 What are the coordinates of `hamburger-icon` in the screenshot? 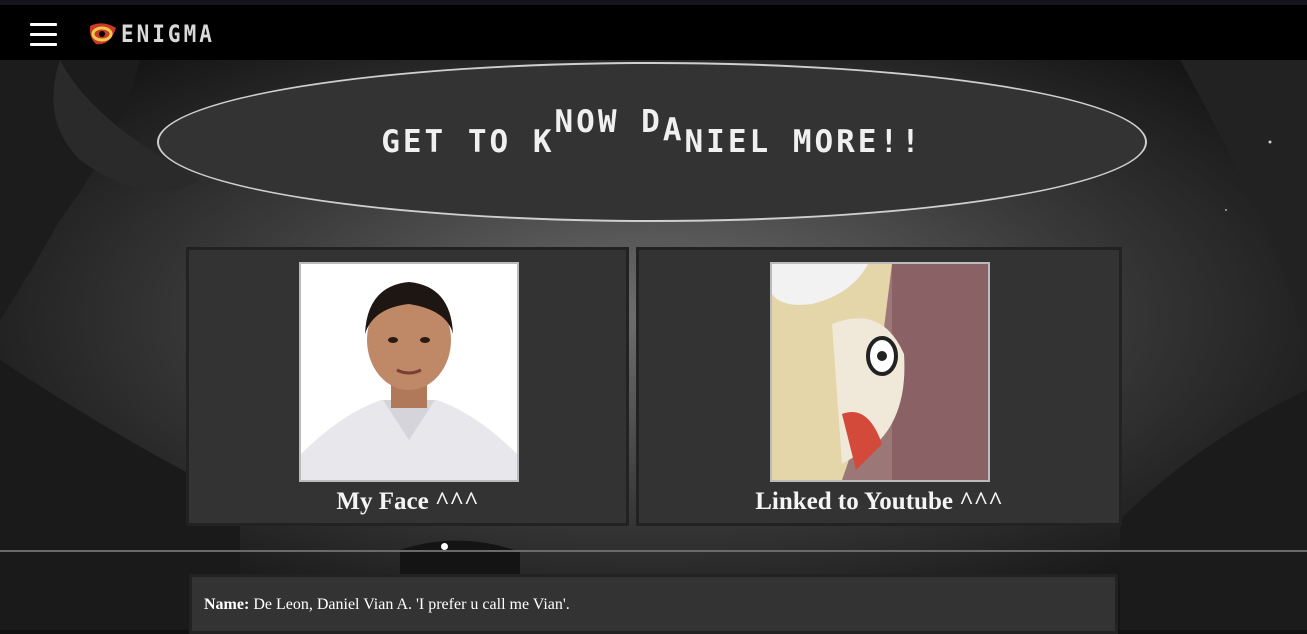 It's located at (43, 35).